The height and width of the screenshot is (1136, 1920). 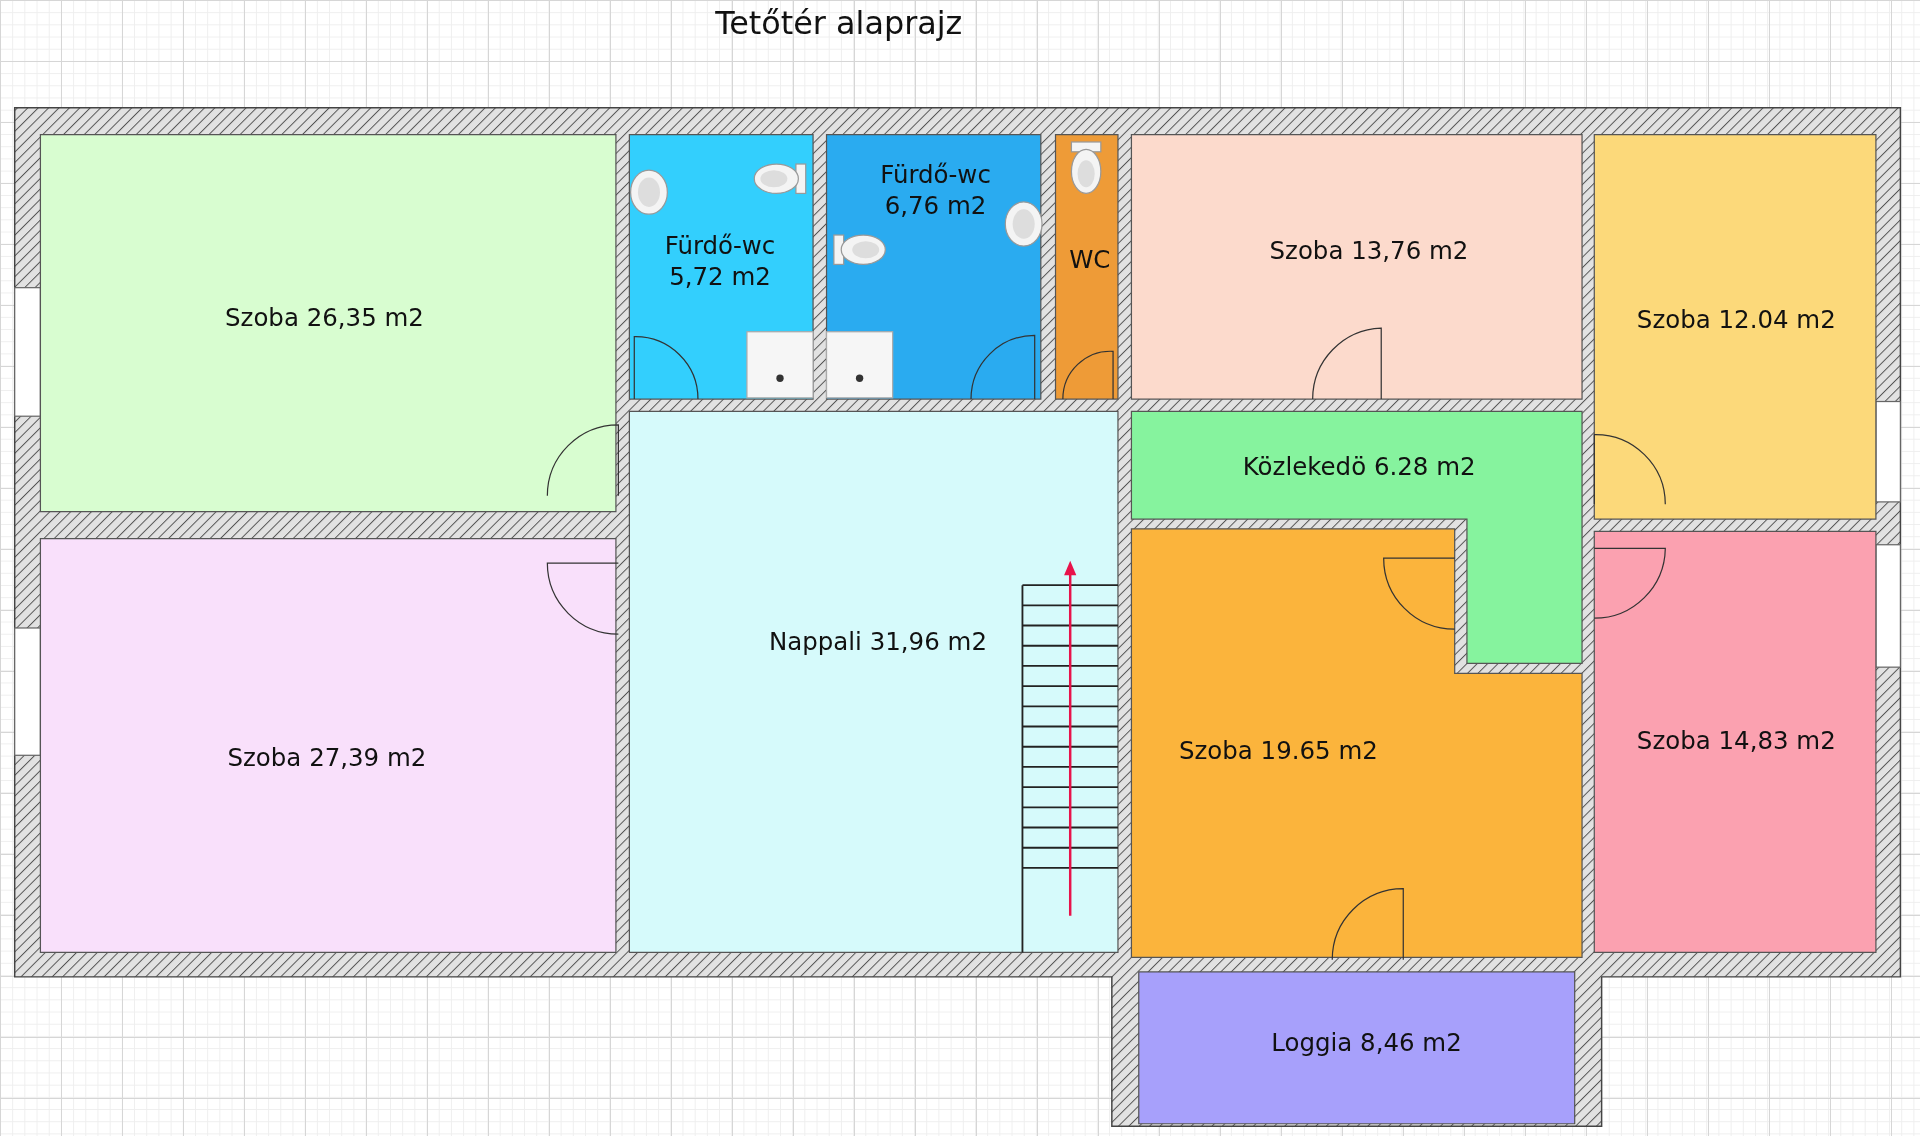 What do you see at coordinates (1369, 251) in the screenshot?
I see `room-label: Szoba 13,76 m2` at bounding box center [1369, 251].